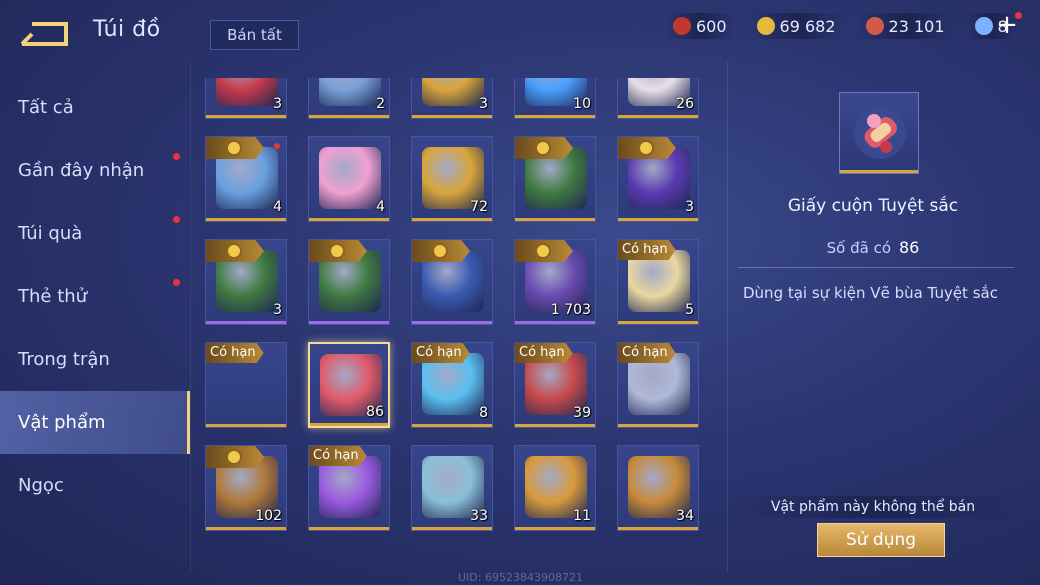  Describe the element at coordinates (555, 282) in the screenshot. I see `inventory-slot: 1 703` at that location.